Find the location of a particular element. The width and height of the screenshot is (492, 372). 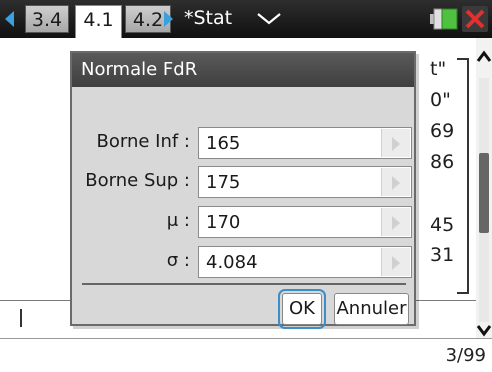

bg-text-line: 86 is located at coordinates (442, 162).